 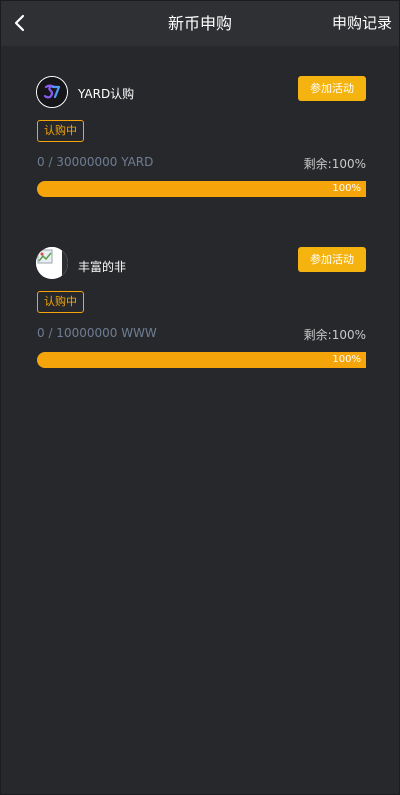 I want to click on yard-logo-icon, so click(x=52, y=92).